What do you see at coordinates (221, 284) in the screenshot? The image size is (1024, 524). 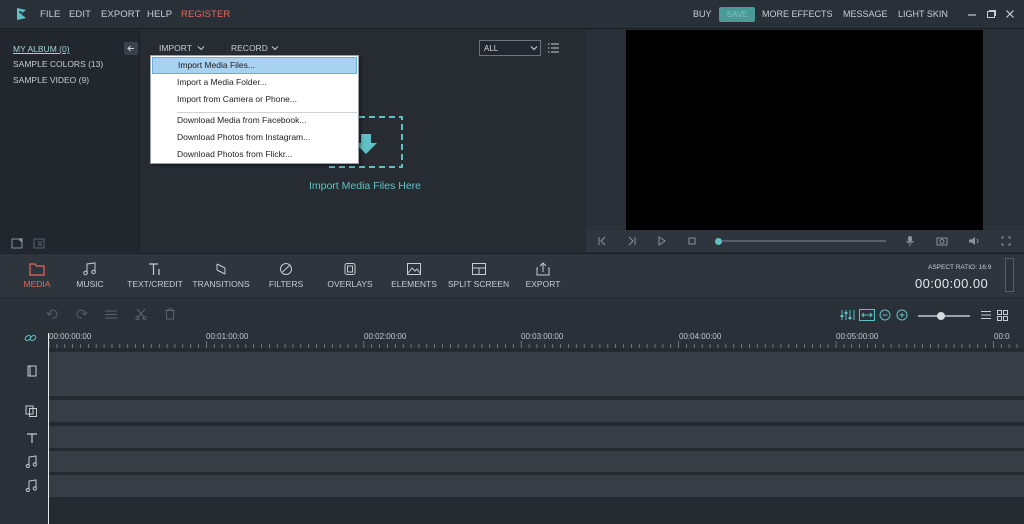 I see `tool-transitions-label: TRANSITIONS` at bounding box center [221, 284].